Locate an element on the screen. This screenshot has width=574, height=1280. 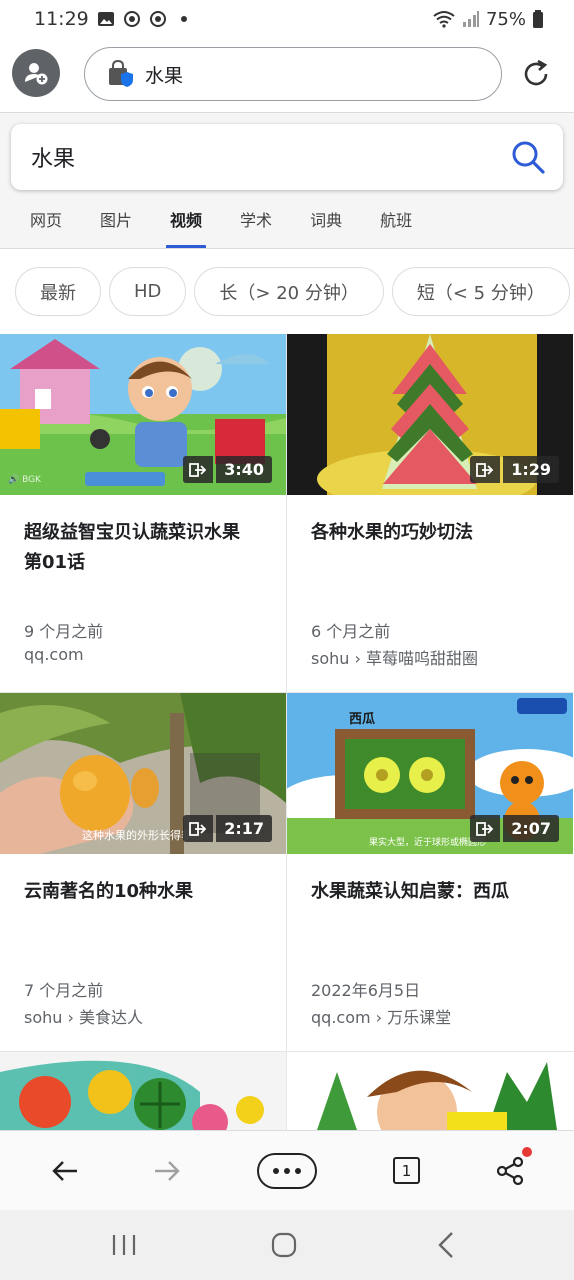
gallery-icon is located at coordinates (105, 19).